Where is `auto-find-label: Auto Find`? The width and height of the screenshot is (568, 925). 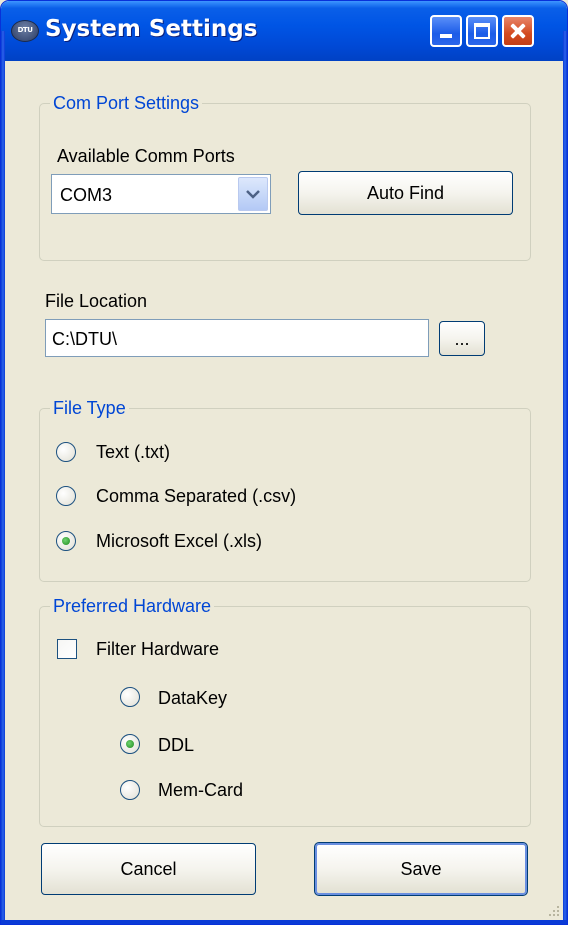 auto-find-label: Auto Find is located at coordinates (405, 193).